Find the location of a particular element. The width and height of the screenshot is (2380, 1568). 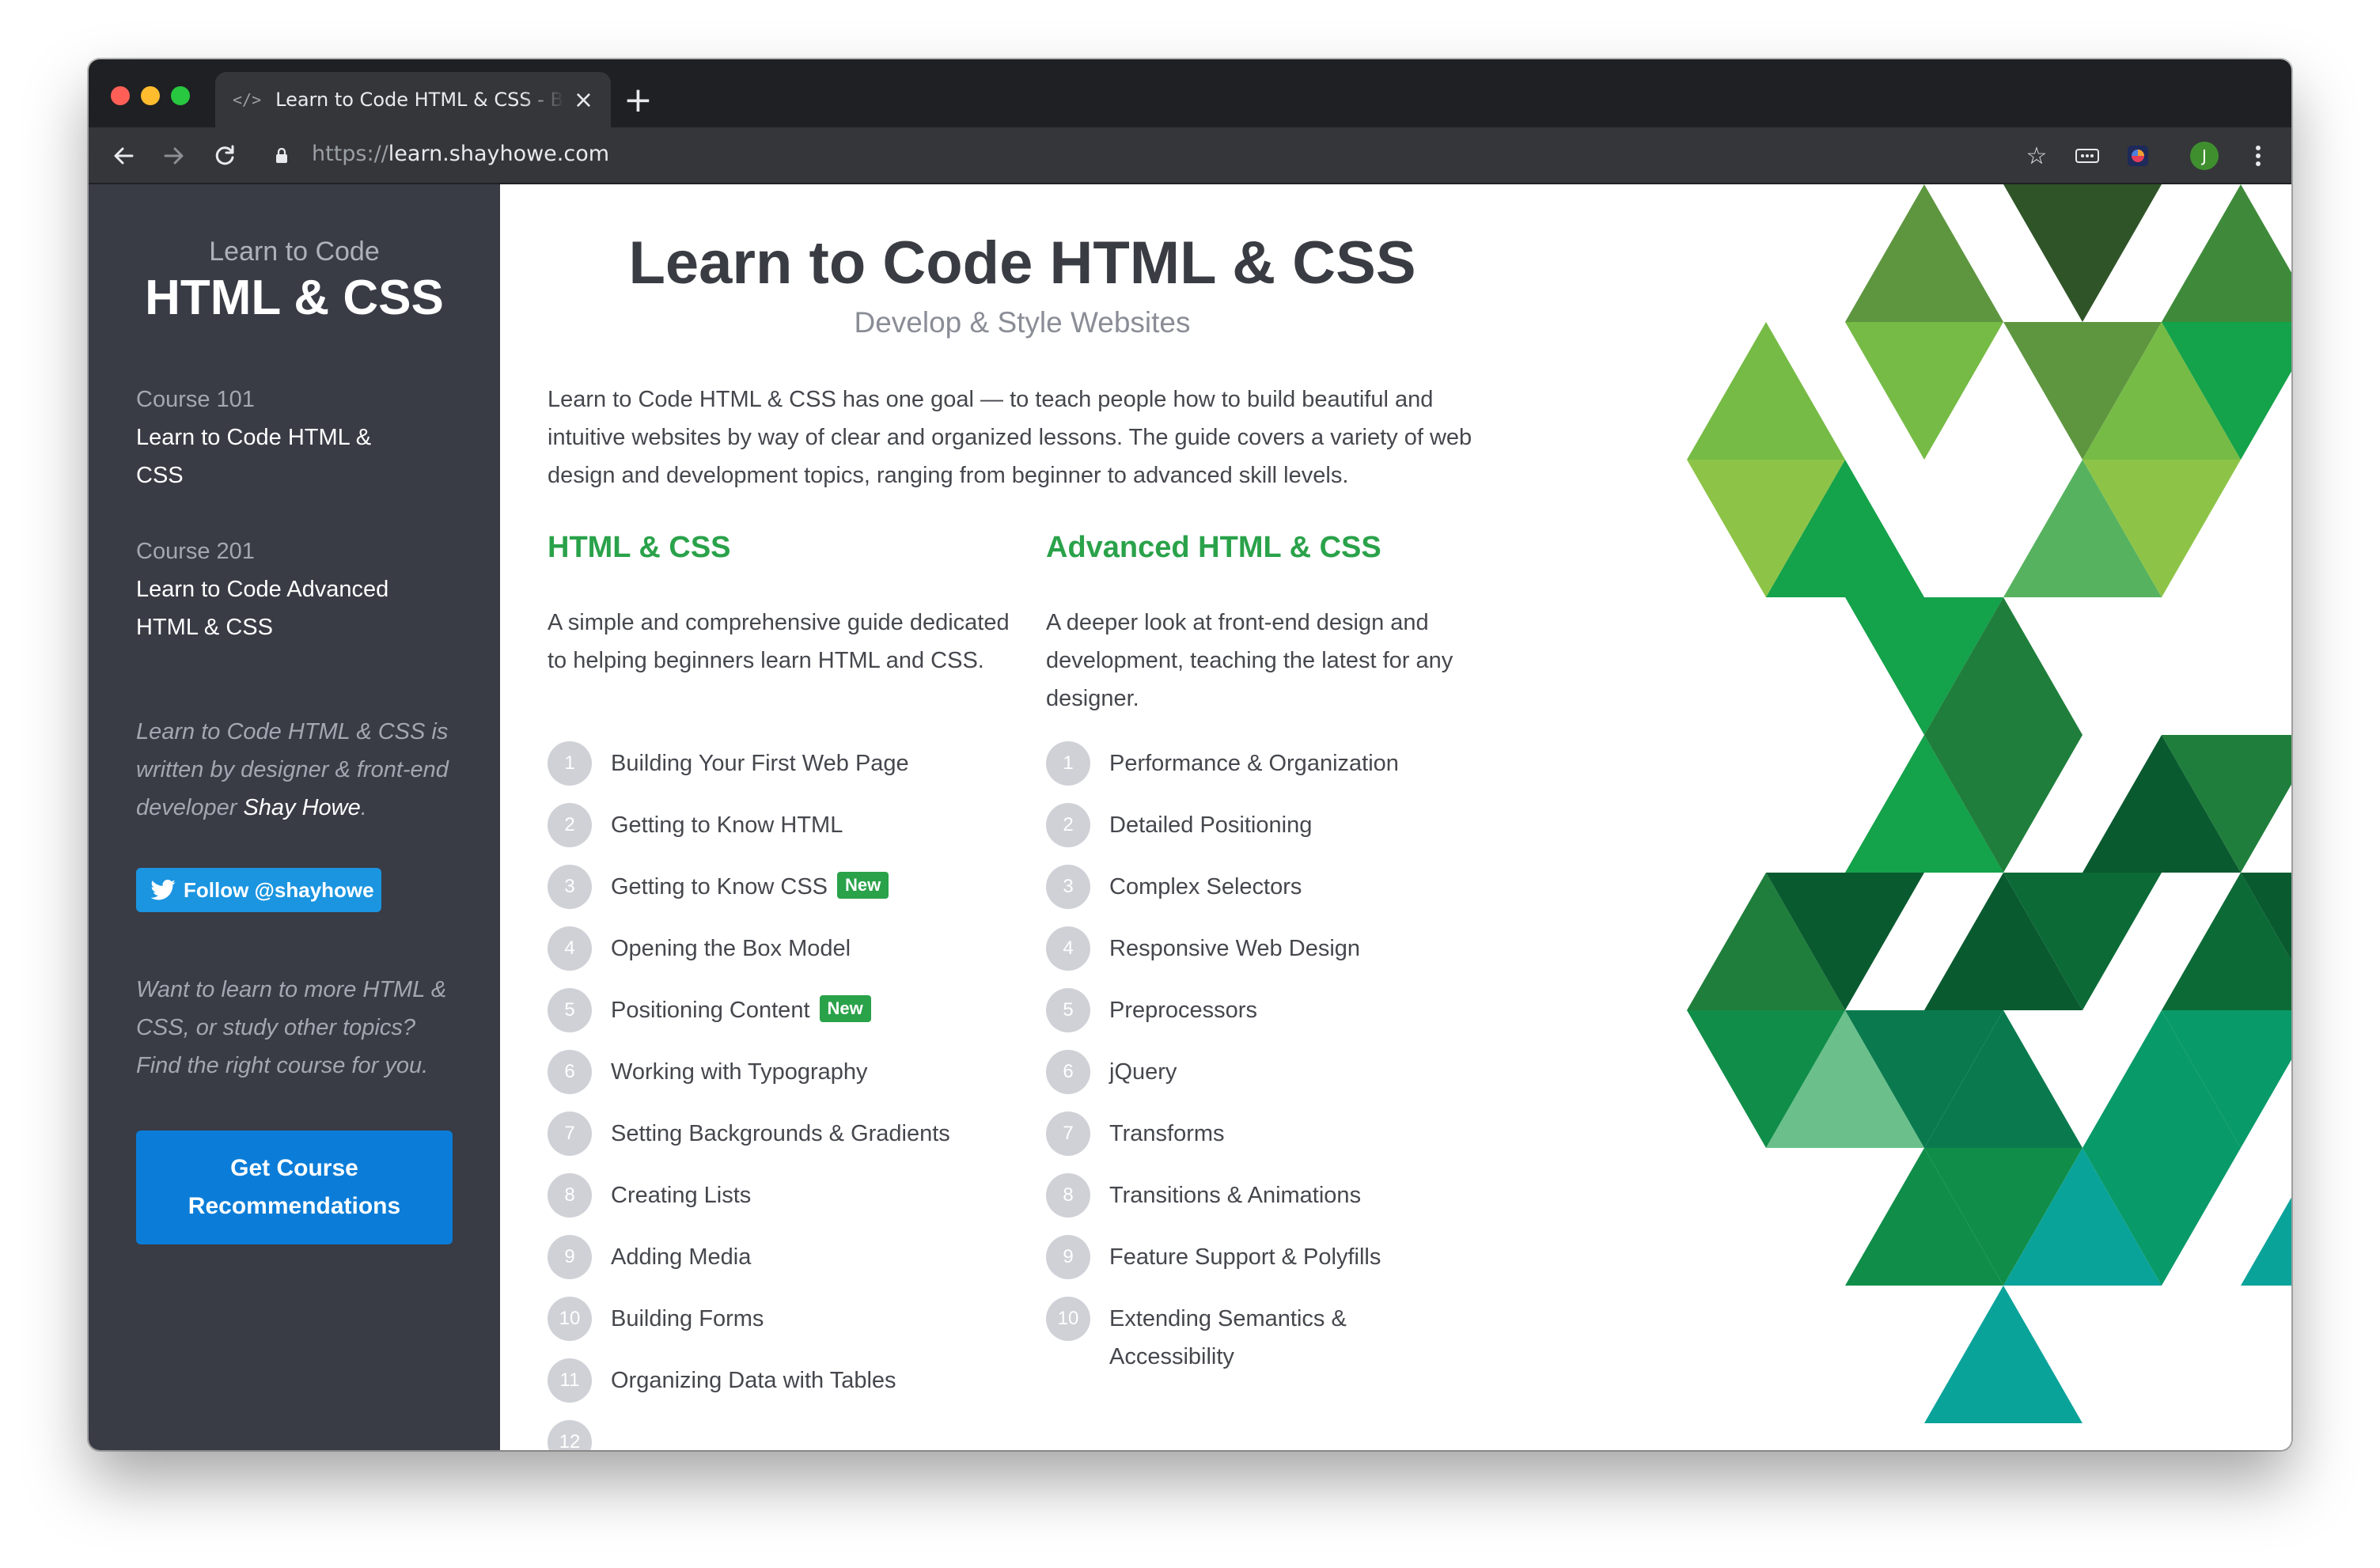

lesson-title: Performance & Organization is located at coordinates (1254, 763).